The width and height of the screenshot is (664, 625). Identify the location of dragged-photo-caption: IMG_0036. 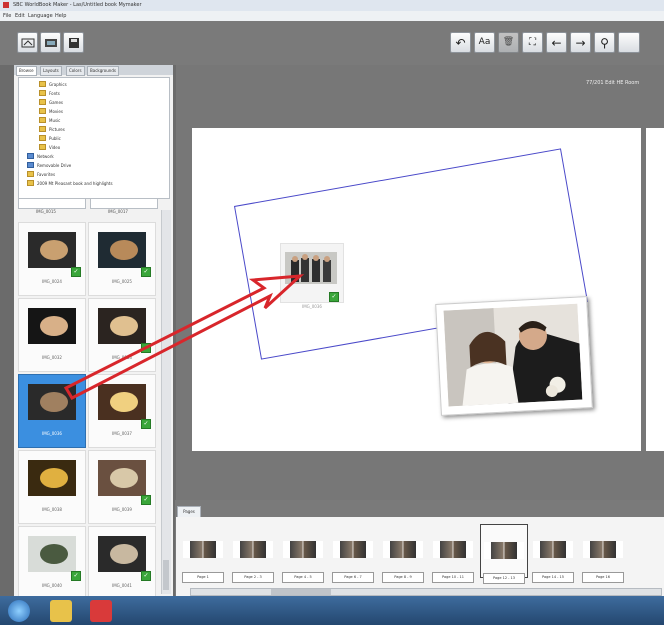
(312, 306).